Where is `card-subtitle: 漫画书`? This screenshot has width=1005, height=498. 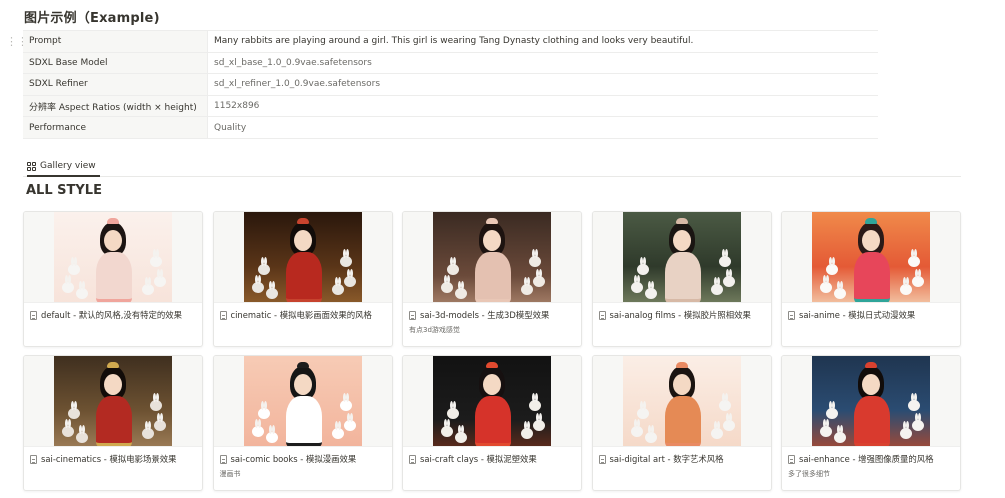 card-subtitle: 漫画书 is located at coordinates (230, 474).